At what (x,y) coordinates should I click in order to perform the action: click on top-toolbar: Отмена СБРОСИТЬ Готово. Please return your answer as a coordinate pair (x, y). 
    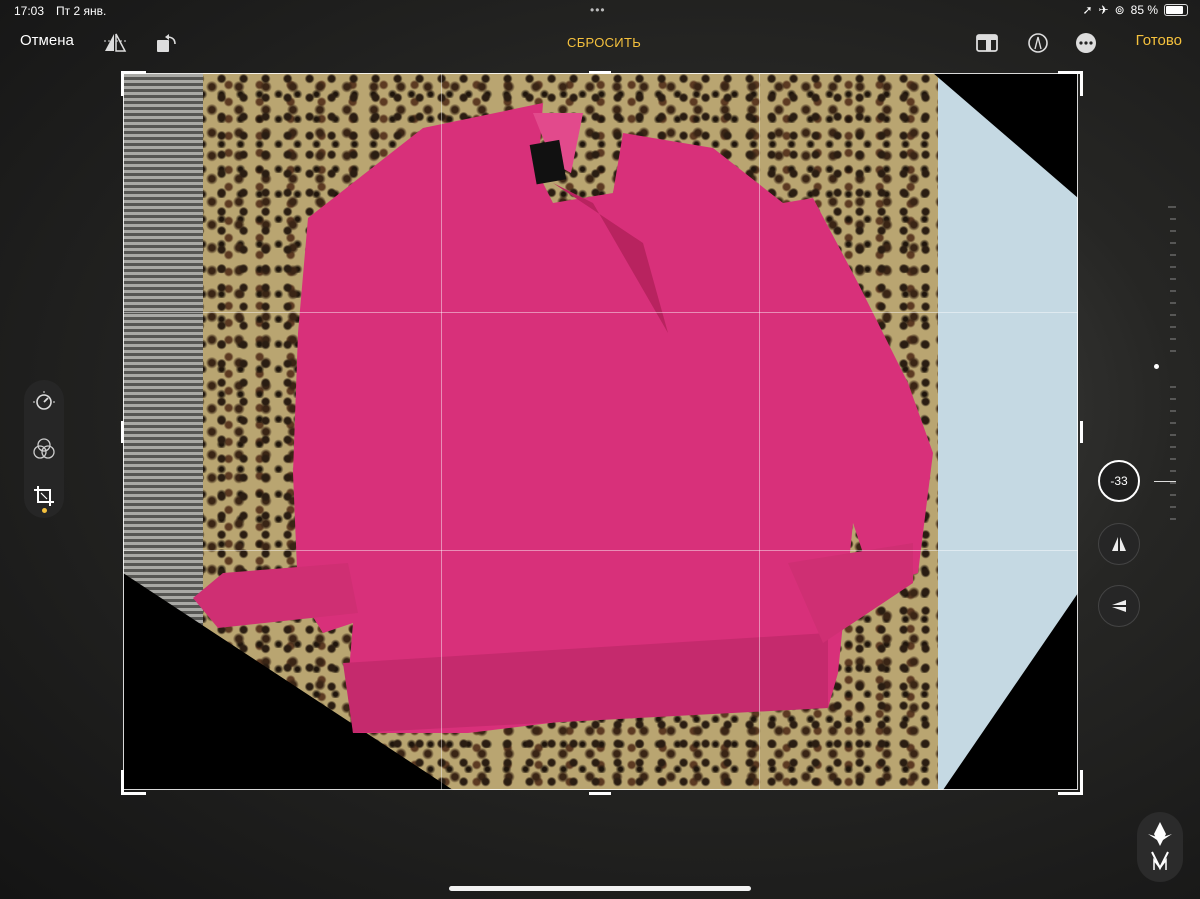
    Looking at the image, I should click on (600, 44).